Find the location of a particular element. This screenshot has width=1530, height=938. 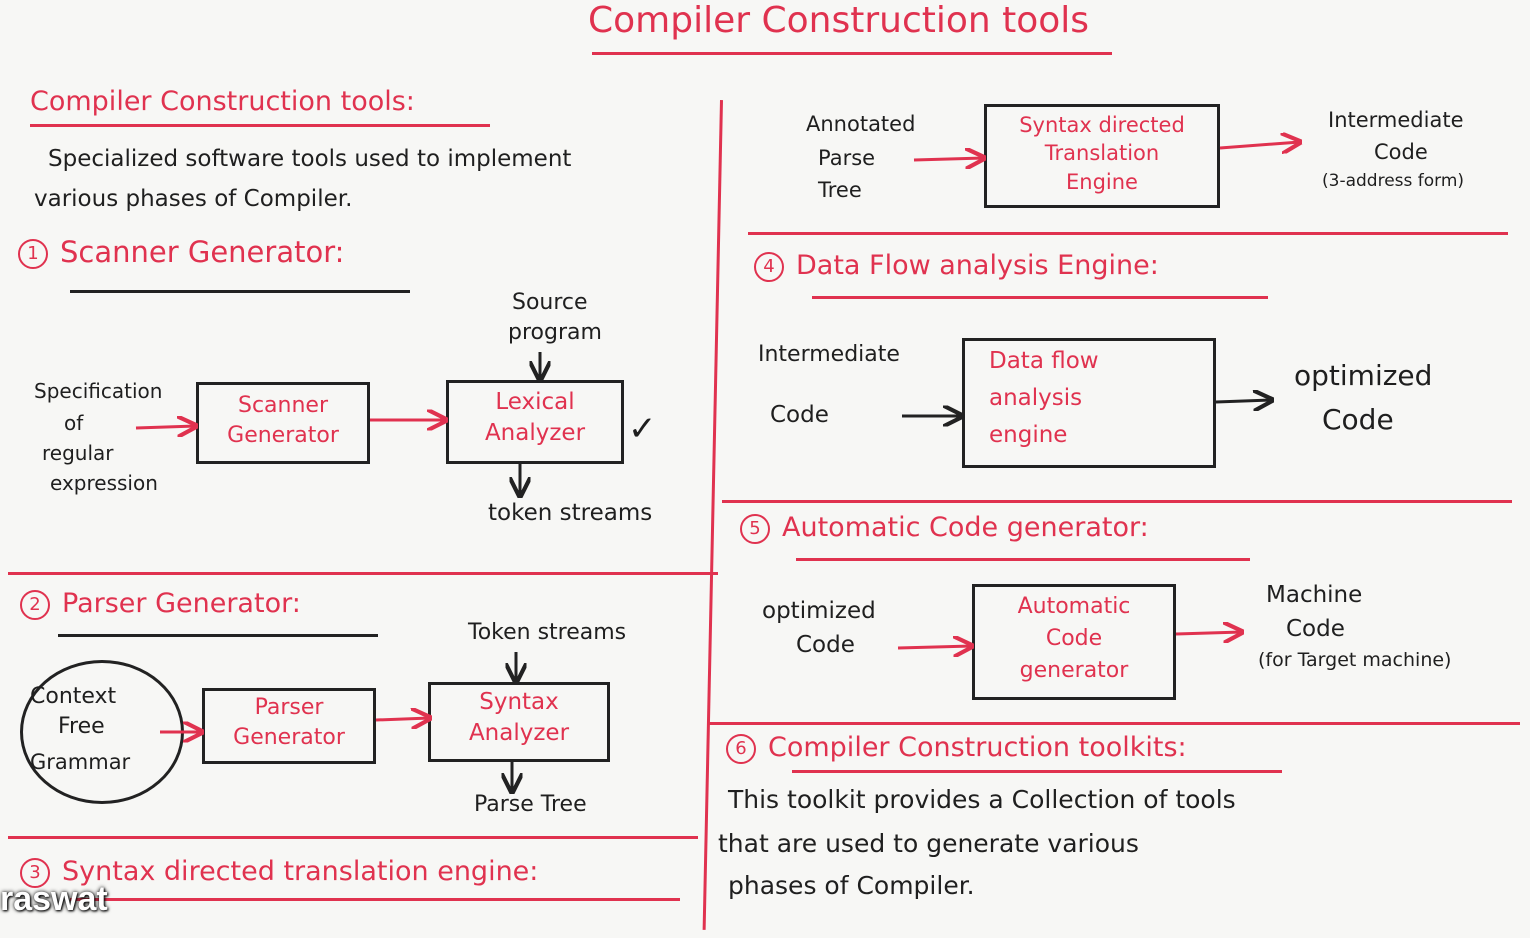

s3-arrow-output is located at coordinates (1259, 145).